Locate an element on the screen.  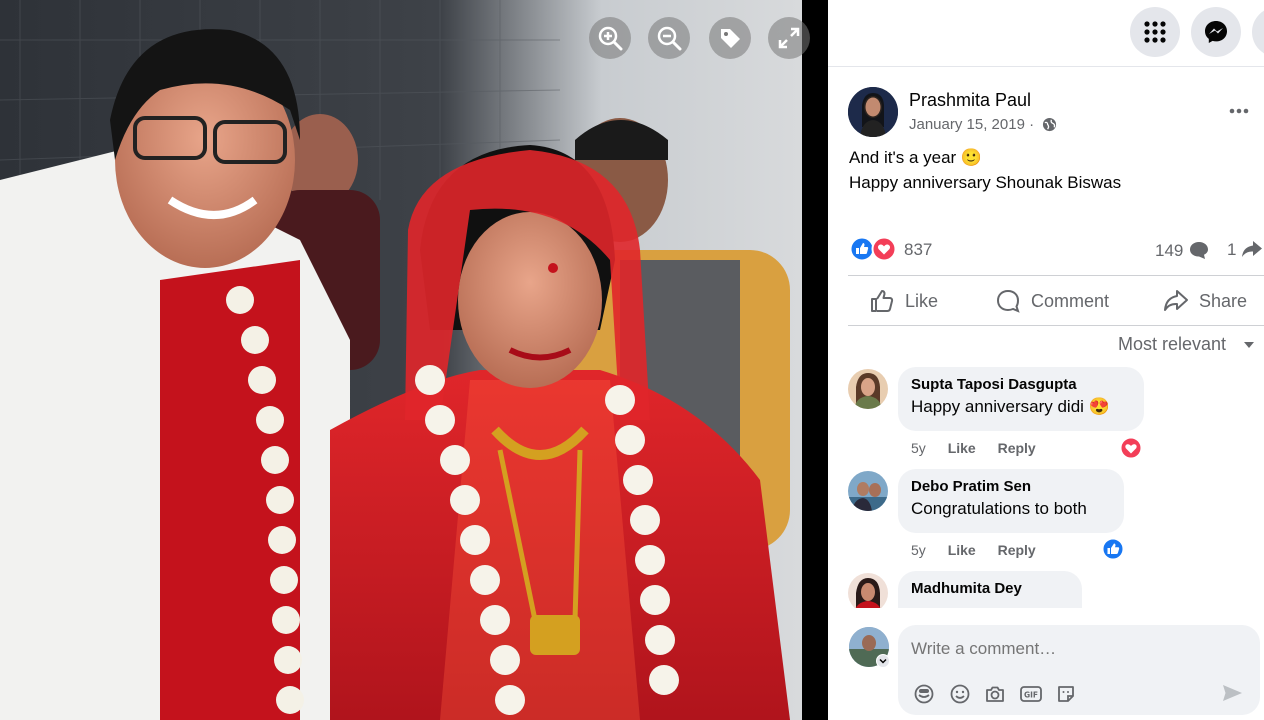
tag-icon is located at coordinates (730, 38).